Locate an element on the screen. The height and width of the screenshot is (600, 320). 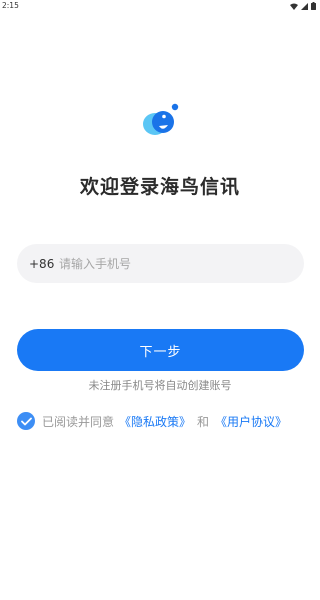
privacy-policy-link: 《隐私政策》 is located at coordinates (155, 421).